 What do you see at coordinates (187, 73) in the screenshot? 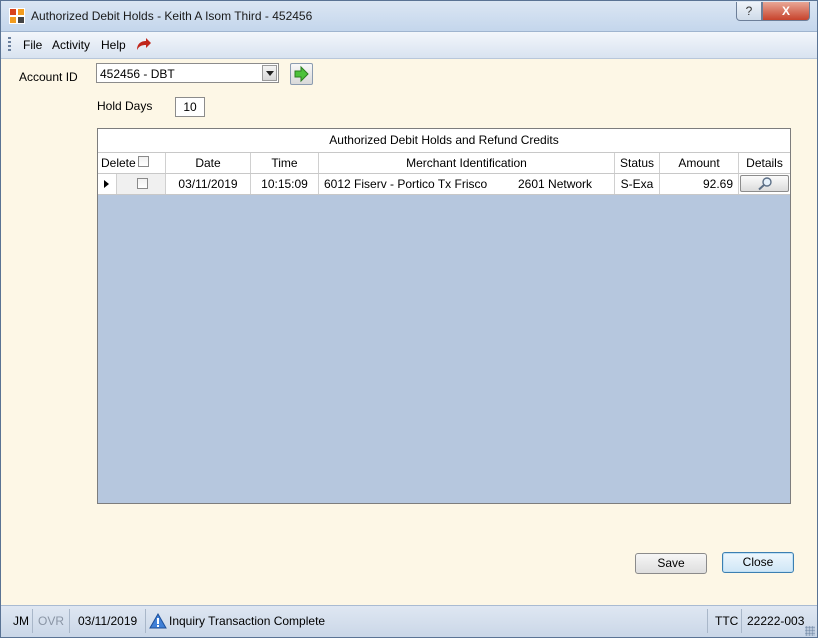
I see `account-id-select: 452456 - DBT` at bounding box center [187, 73].